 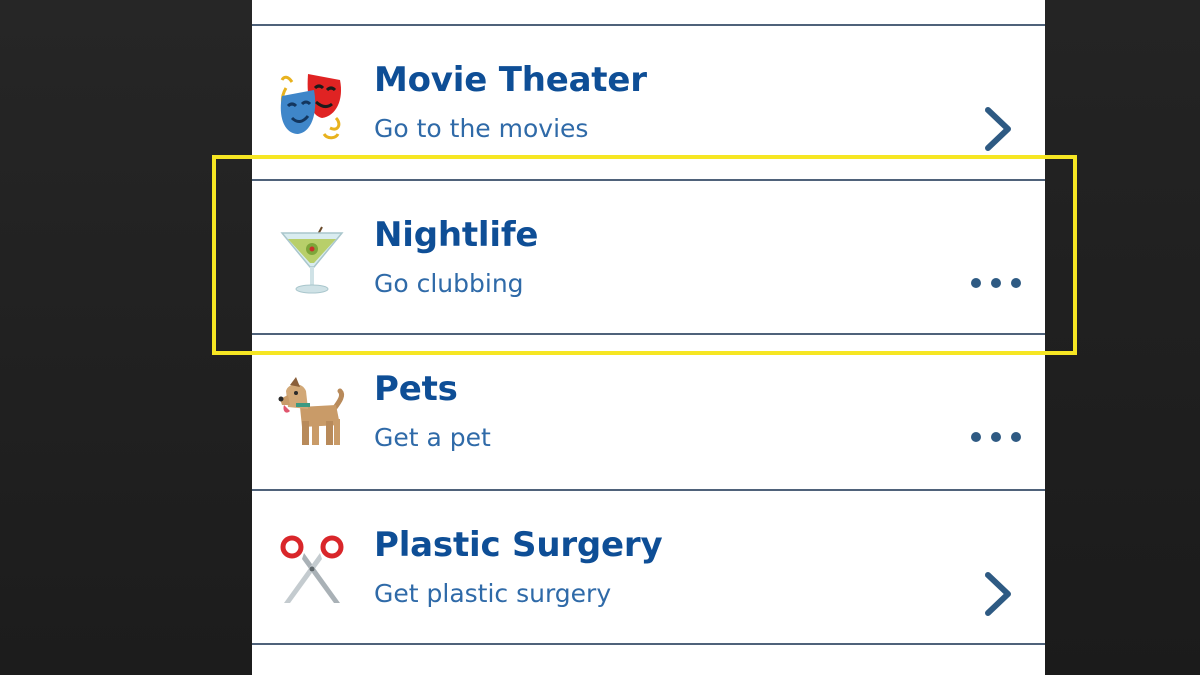 What do you see at coordinates (648, 257) in the screenshot?
I see `activity-row-nightlife: Nightlife Go clubbing` at bounding box center [648, 257].